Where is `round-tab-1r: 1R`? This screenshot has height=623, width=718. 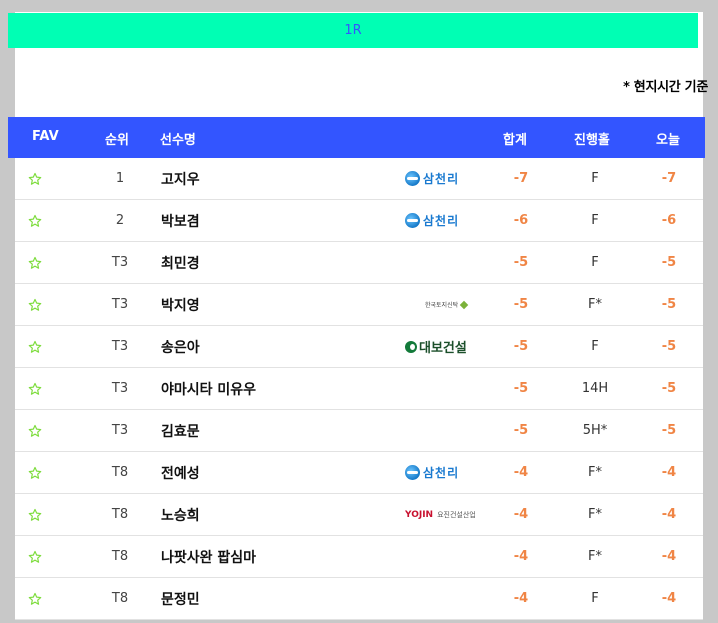 round-tab-1r: 1R is located at coordinates (353, 30).